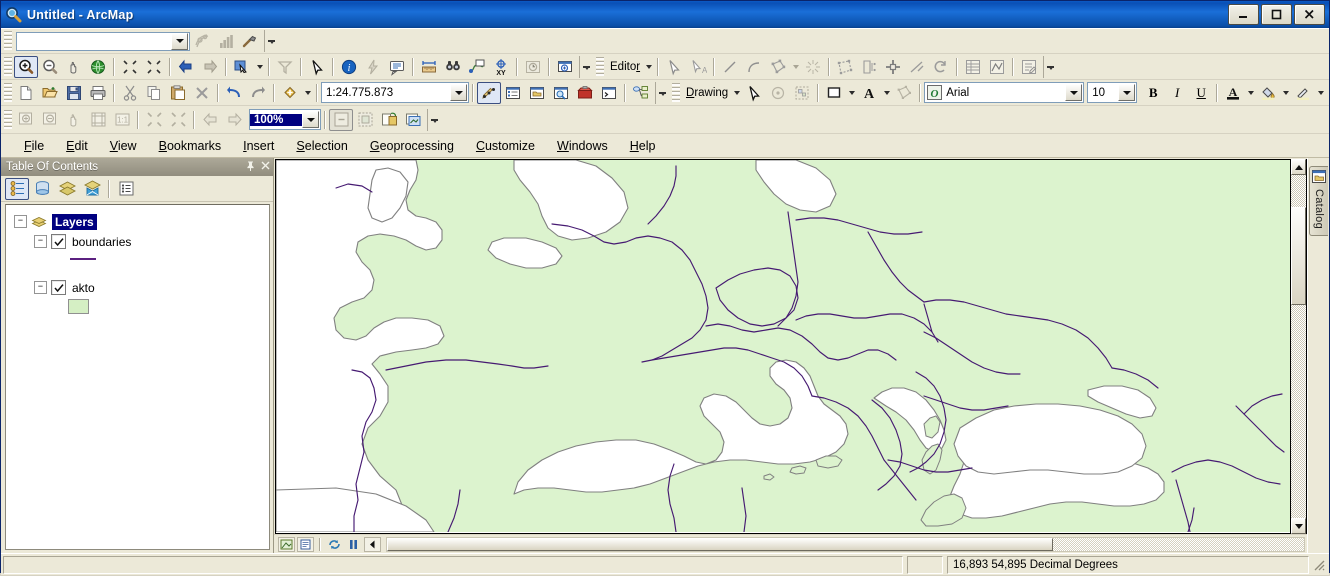  What do you see at coordinates (1201, 93) in the screenshot?
I see `underline-button: U` at bounding box center [1201, 93].